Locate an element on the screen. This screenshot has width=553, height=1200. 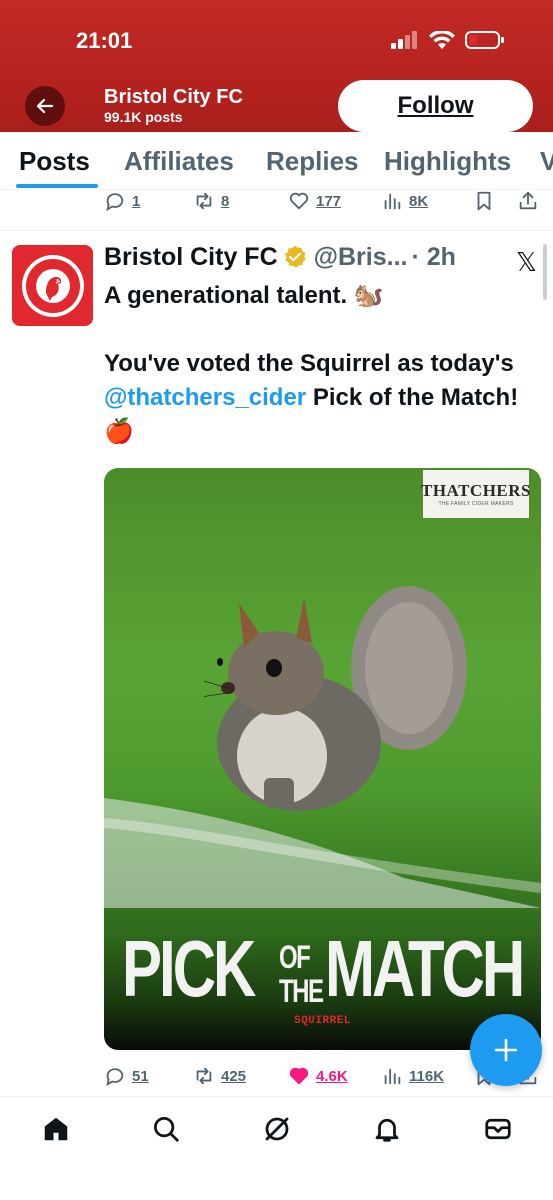
tweet-text-part: You've voted the Squirrel as today's is located at coordinates (309, 363).